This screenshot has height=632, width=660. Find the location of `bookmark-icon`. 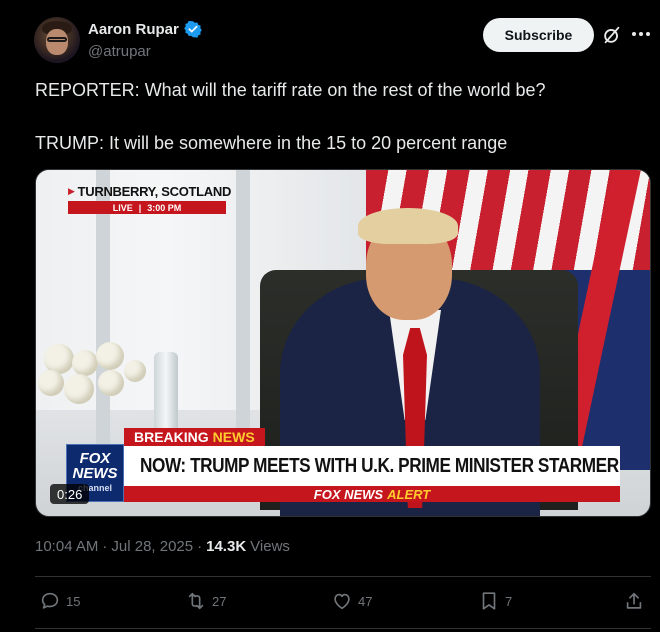

bookmark-icon is located at coordinates (489, 601).